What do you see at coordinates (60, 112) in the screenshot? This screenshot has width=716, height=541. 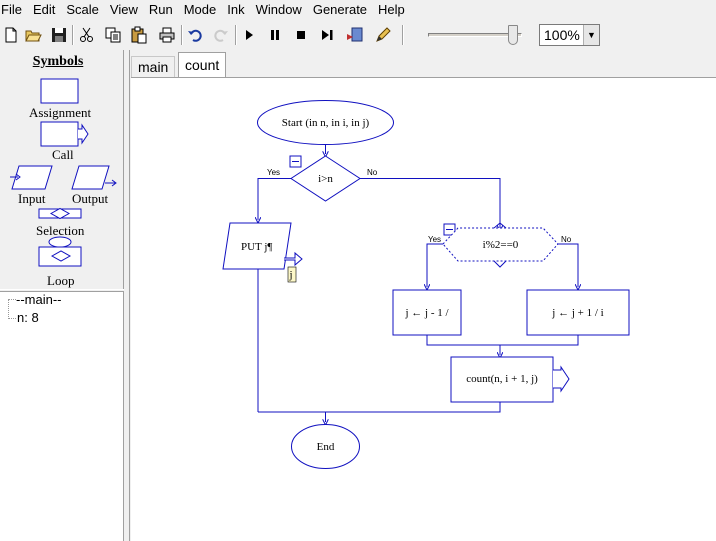 I see `assignment-label: Assignment` at bounding box center [60, 112].